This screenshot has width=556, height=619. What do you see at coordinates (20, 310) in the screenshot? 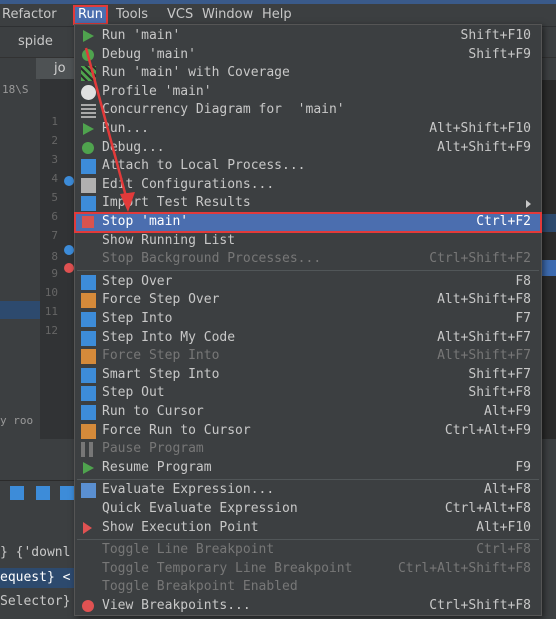
I see `project-selected-row` at bounding box center [20, 310].